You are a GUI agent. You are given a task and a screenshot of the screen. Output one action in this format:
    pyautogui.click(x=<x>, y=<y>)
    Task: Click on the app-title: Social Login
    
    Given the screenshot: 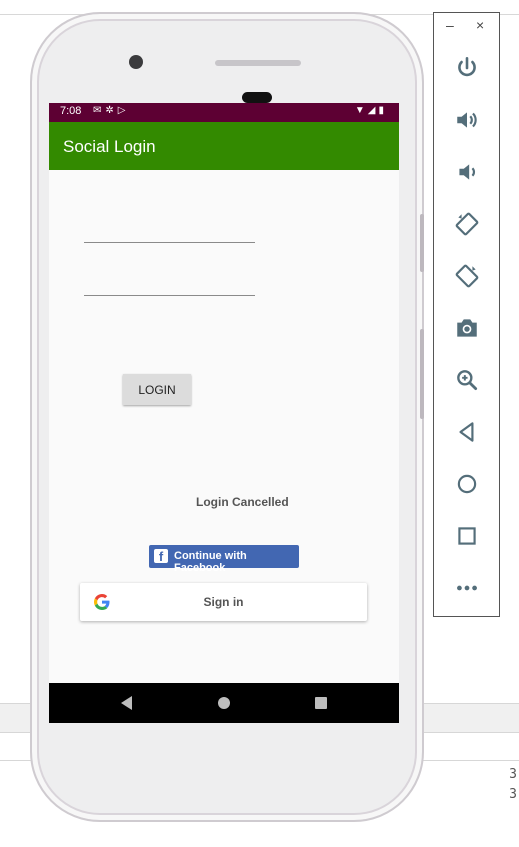 What is the action you would take?
    pyautogui.click(x=109, y=146)
    